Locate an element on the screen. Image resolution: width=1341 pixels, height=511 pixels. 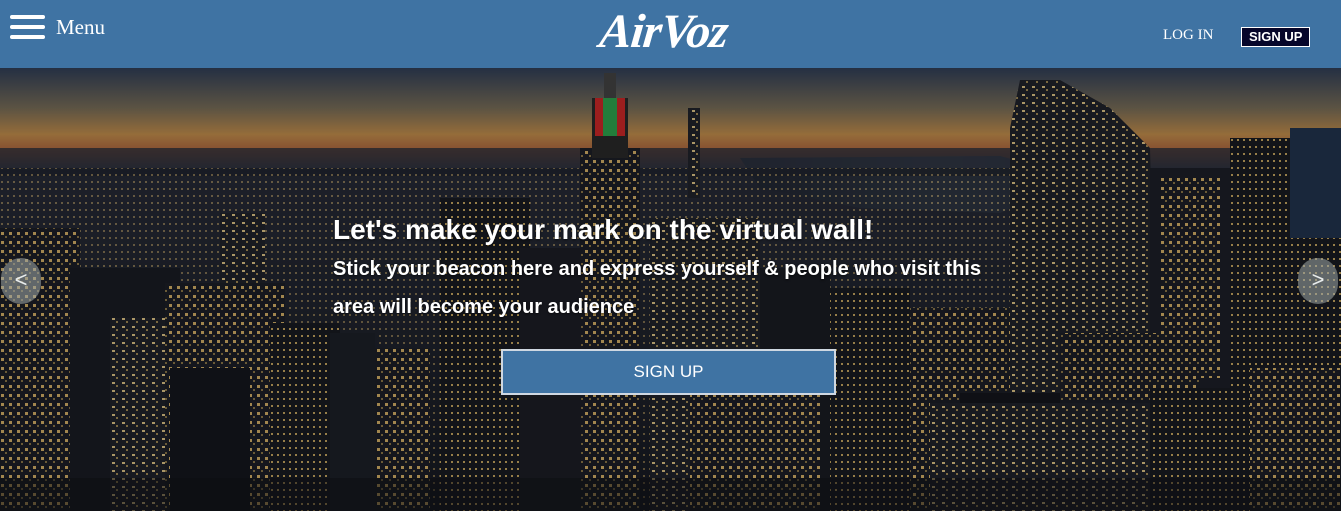
header-signup-button: SIGN UP is located at coordinates (1276, 37).